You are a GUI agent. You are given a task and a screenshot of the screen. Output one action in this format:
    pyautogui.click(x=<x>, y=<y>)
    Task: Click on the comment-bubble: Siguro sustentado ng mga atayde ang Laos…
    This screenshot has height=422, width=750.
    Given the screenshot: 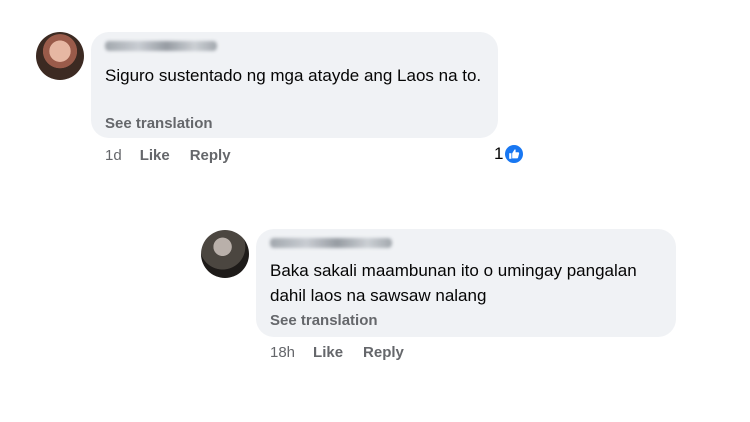 What is the action you would take?
    pyautogui.click(x=294, y=85)
    